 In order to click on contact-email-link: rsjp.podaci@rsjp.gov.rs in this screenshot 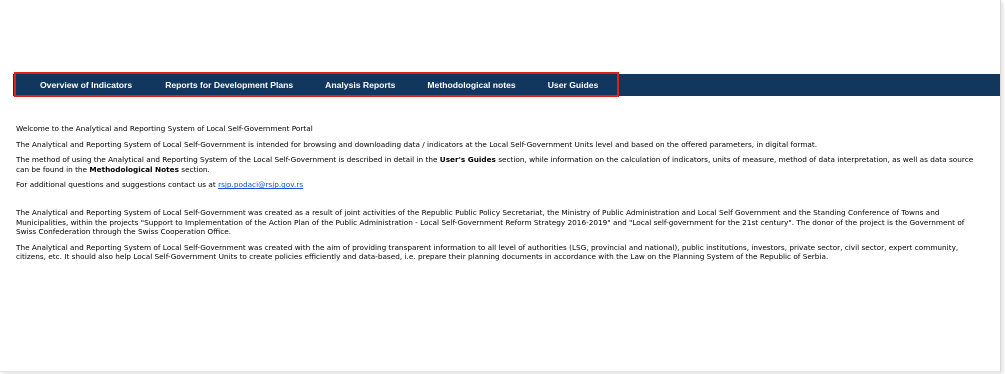, I will do `click(260, 184)`.